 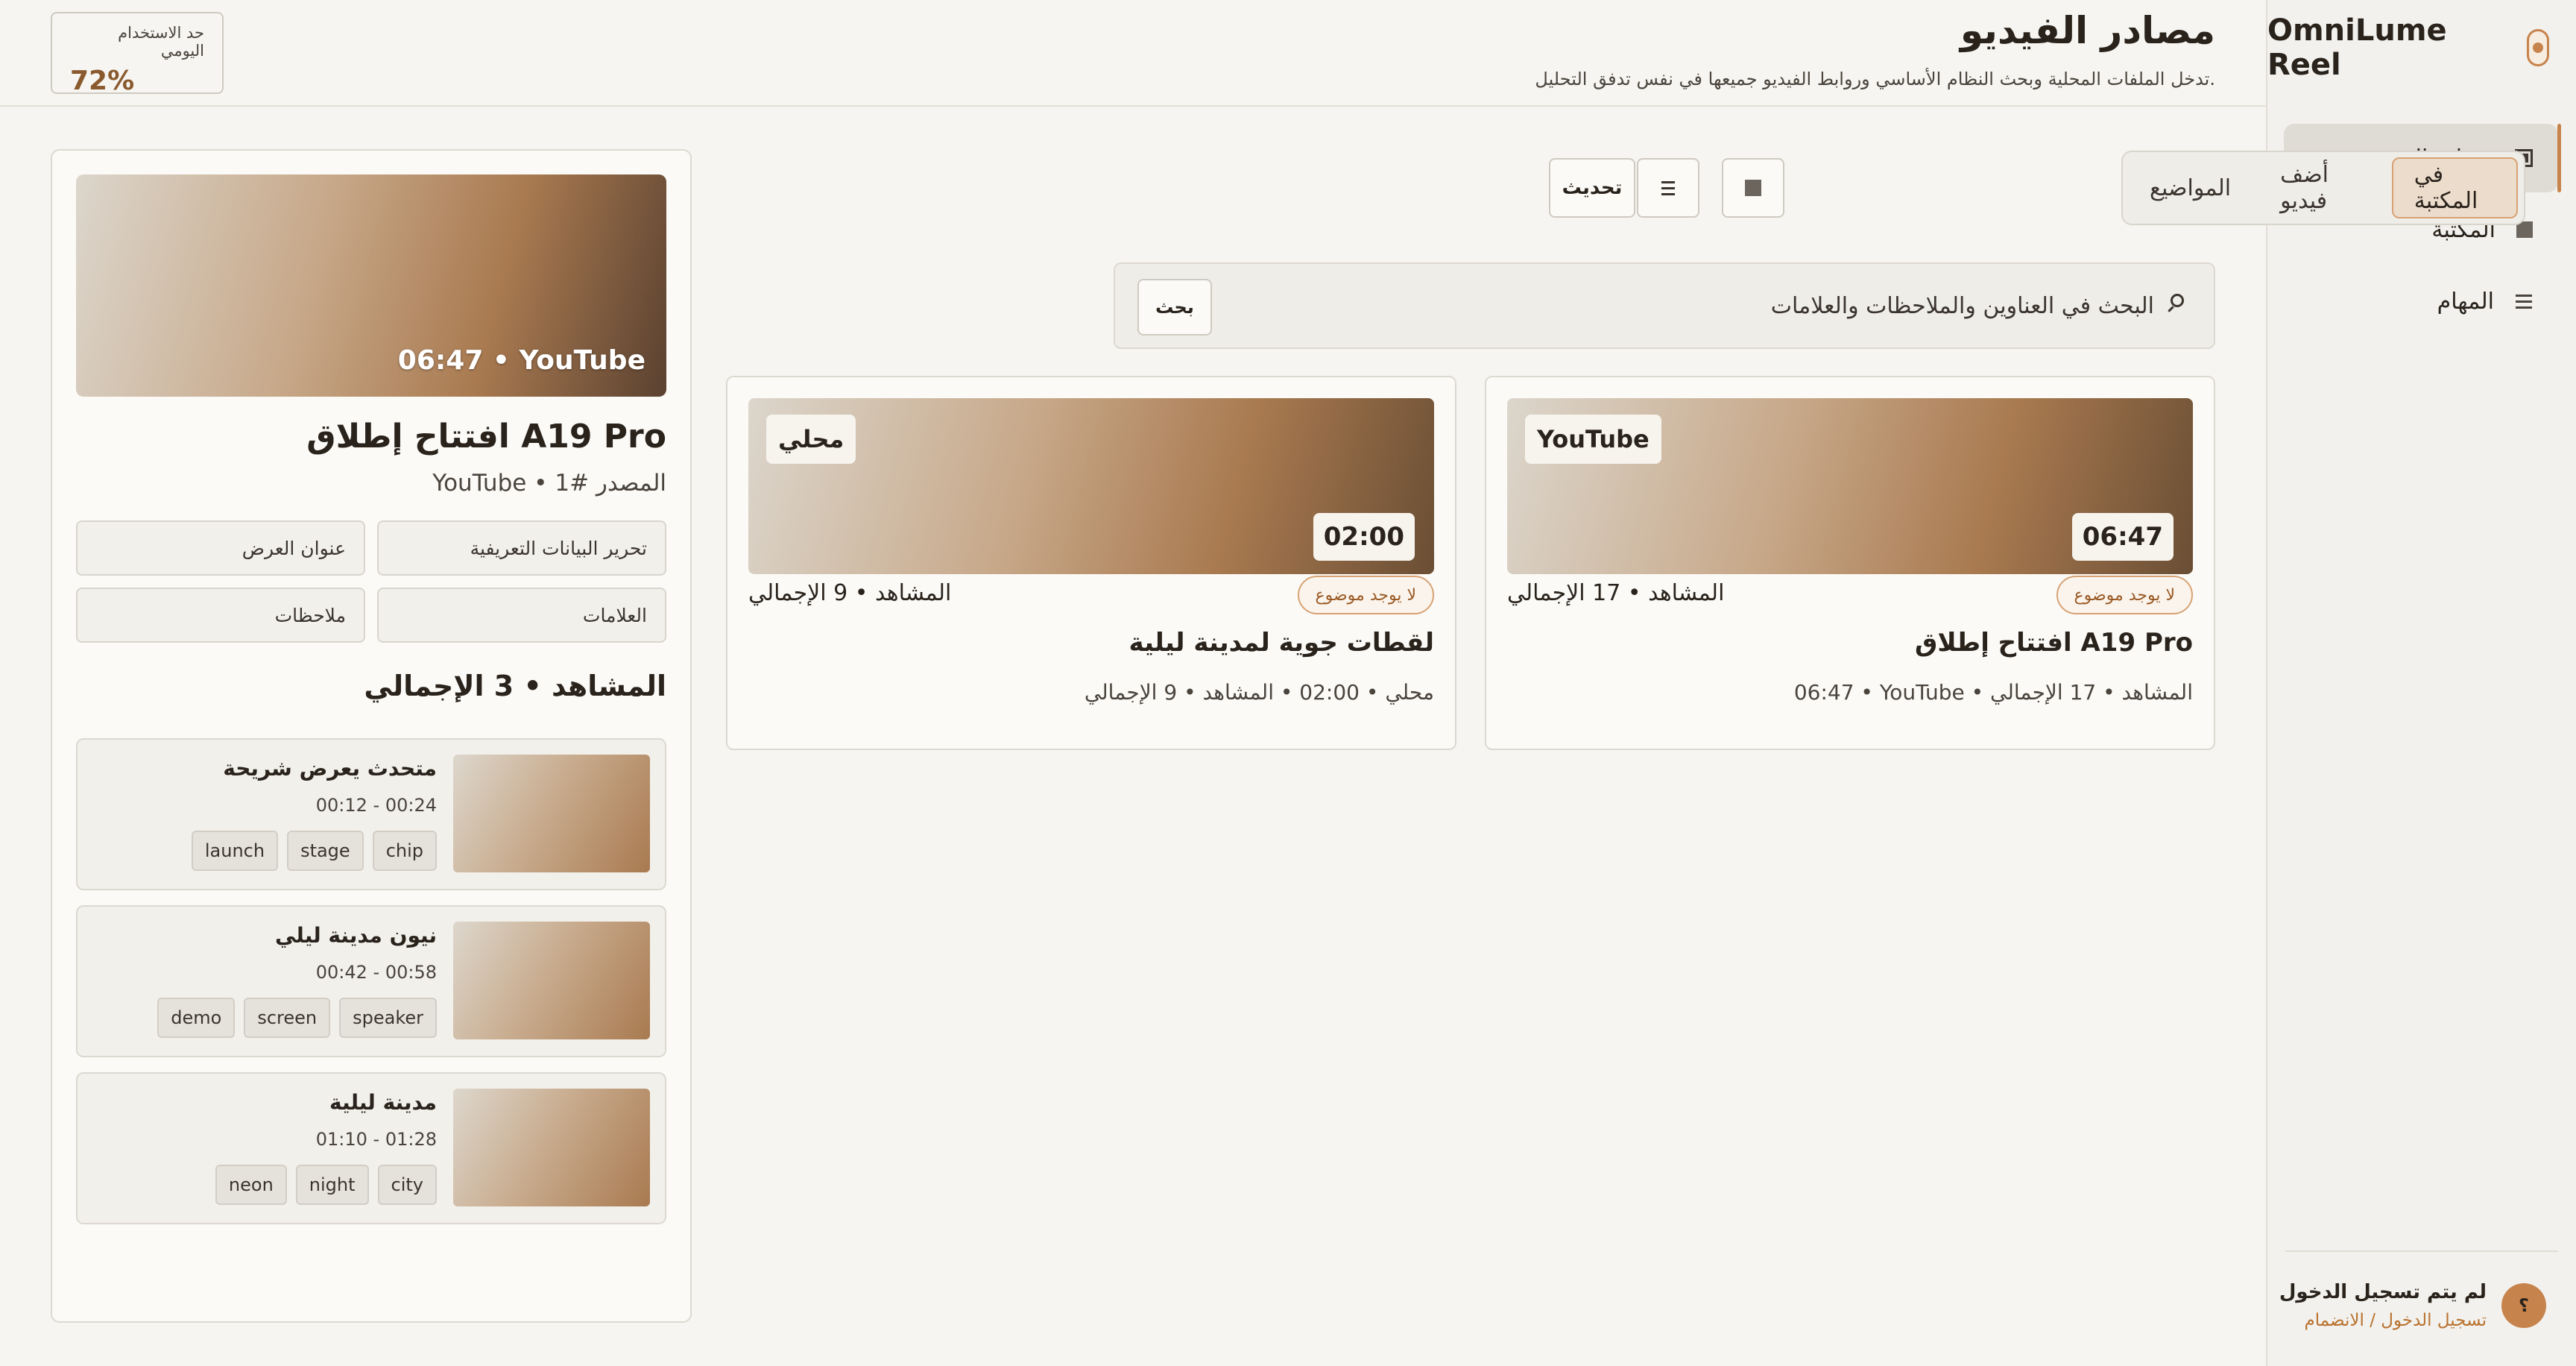 I want to click on source-badge: محلي, so click(x=811, y=439).